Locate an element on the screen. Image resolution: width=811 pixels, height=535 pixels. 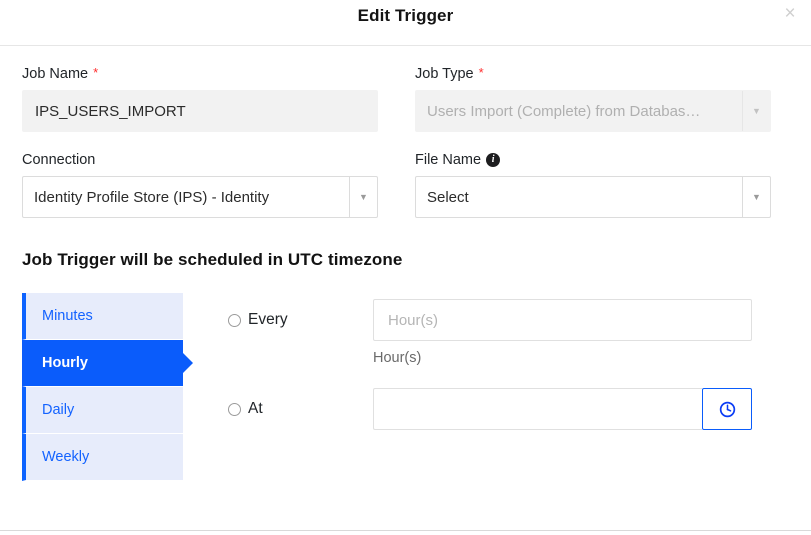
tab-minutes: Minutes is located at coordinates (102, 316).